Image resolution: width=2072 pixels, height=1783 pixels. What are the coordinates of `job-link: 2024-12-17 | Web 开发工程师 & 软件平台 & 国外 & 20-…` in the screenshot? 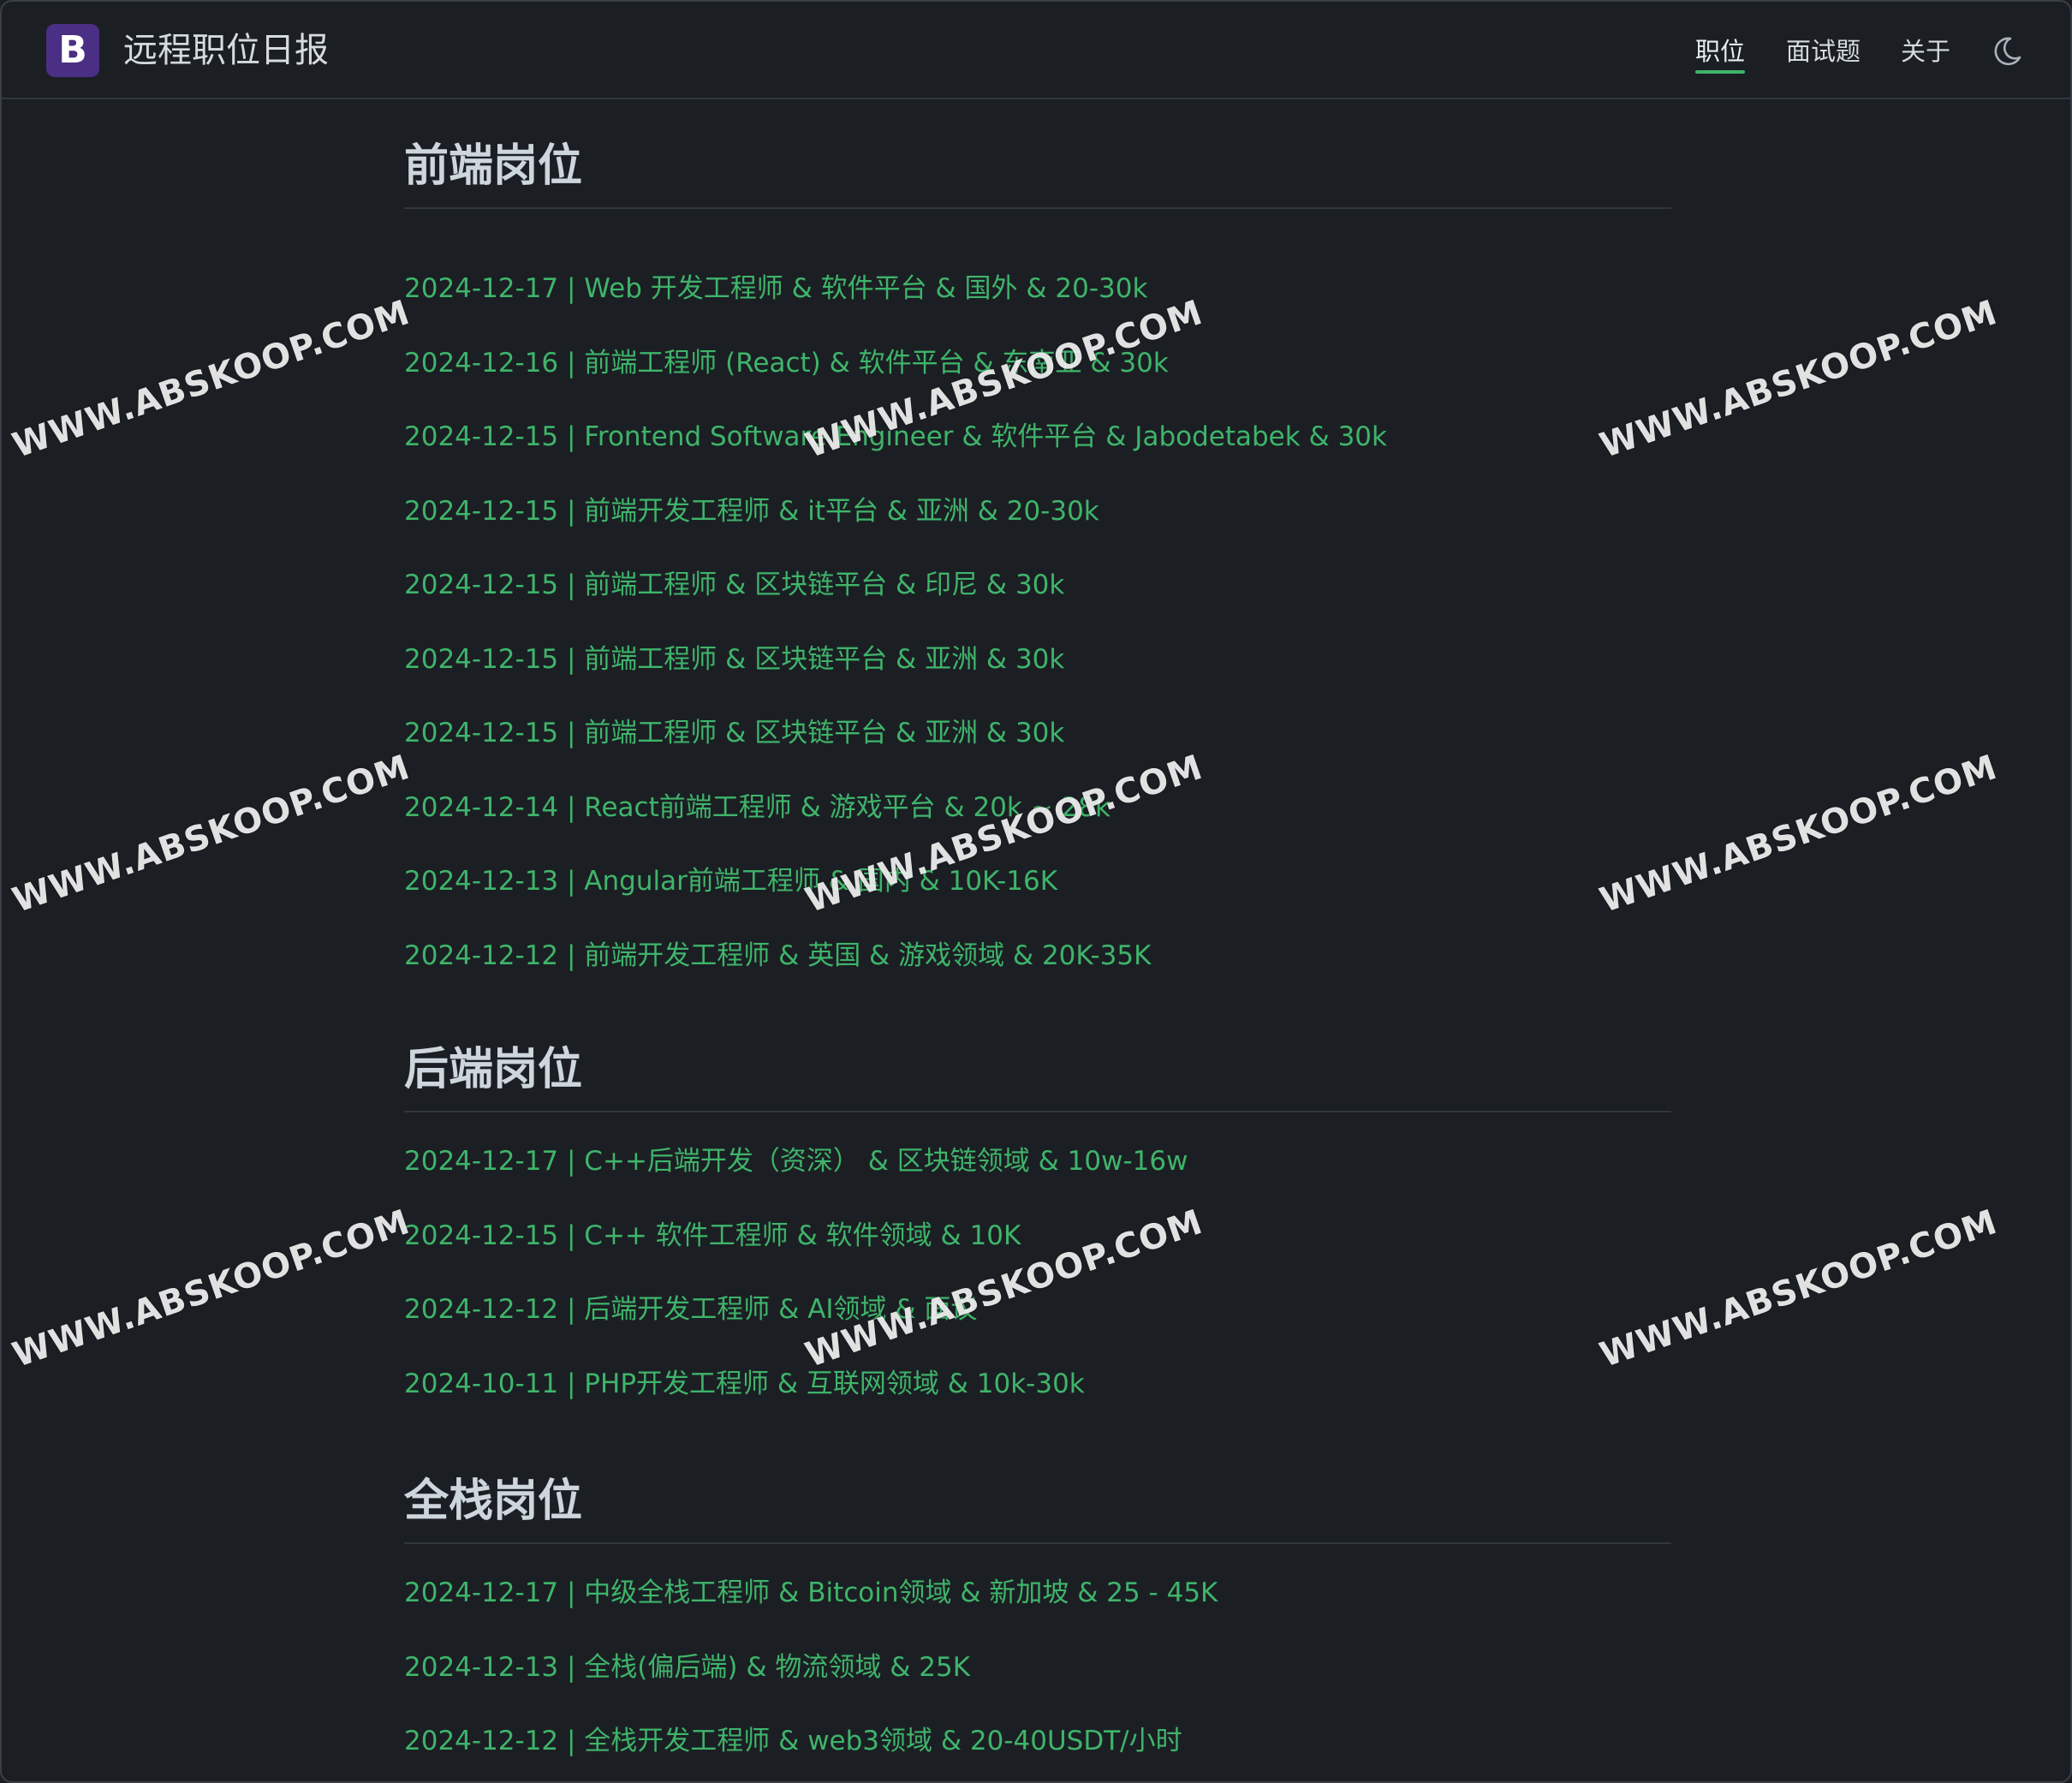 It's located at (775, 288).